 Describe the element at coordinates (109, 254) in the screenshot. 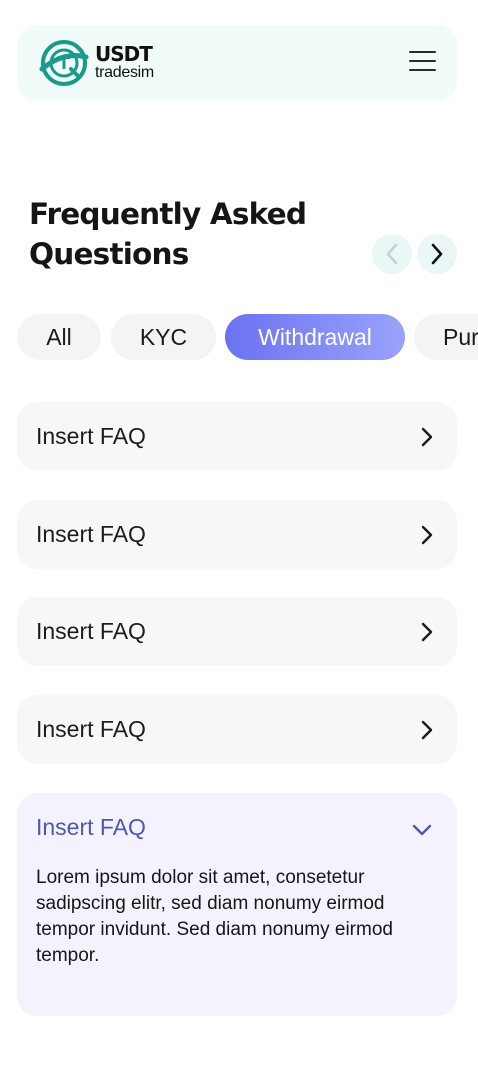

I see `page-title-line2: Questions` at that location.